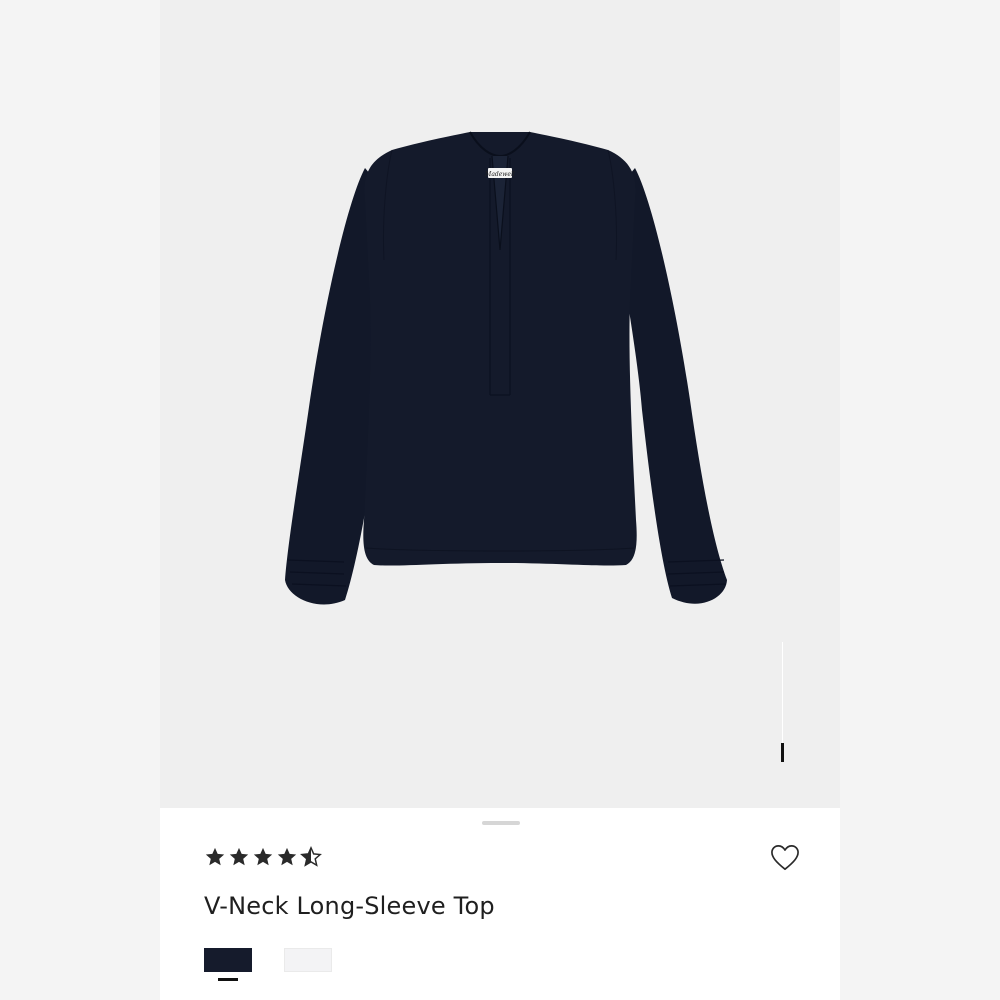 The height and width of the screenshot is (1000, 1000). What do you see at coordinates (308, 960) in the screenshot?
I see `white-swatch` at bounding box center [308, 960].